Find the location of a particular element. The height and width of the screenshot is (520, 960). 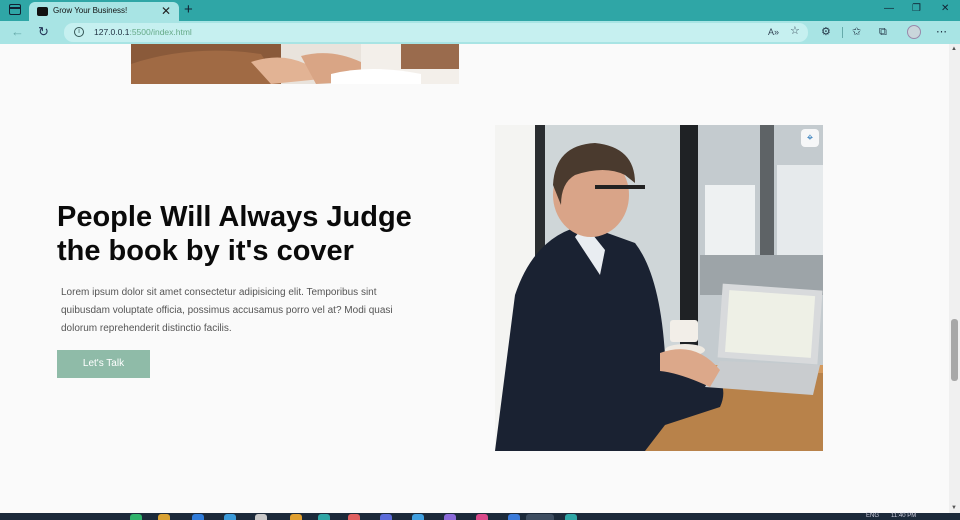

toolbar-divider is located at coordinates (842, 32).